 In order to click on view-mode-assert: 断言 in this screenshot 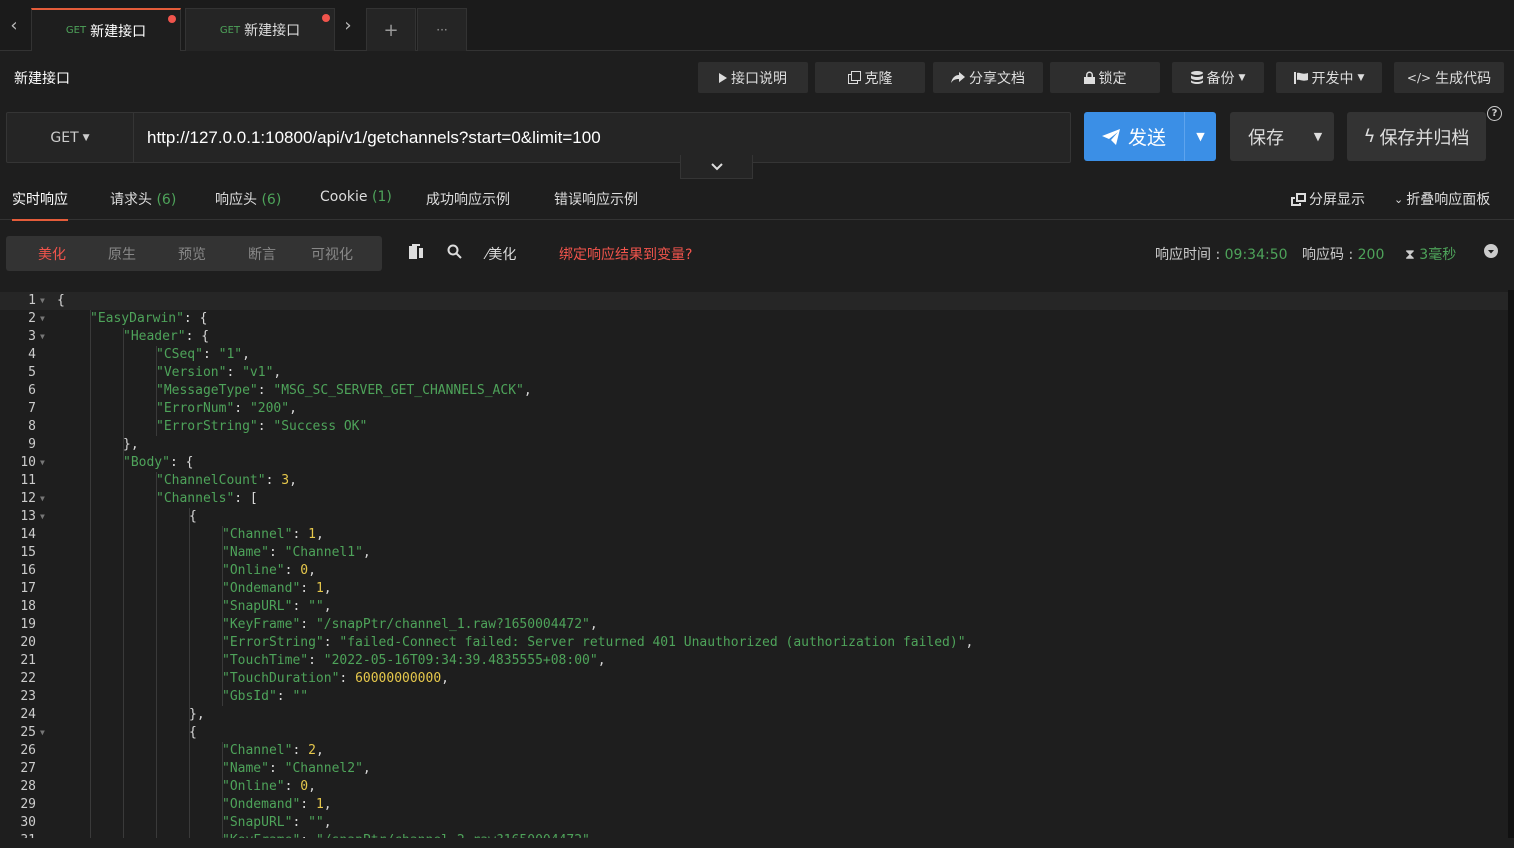, I will do `click(262, 254)`.